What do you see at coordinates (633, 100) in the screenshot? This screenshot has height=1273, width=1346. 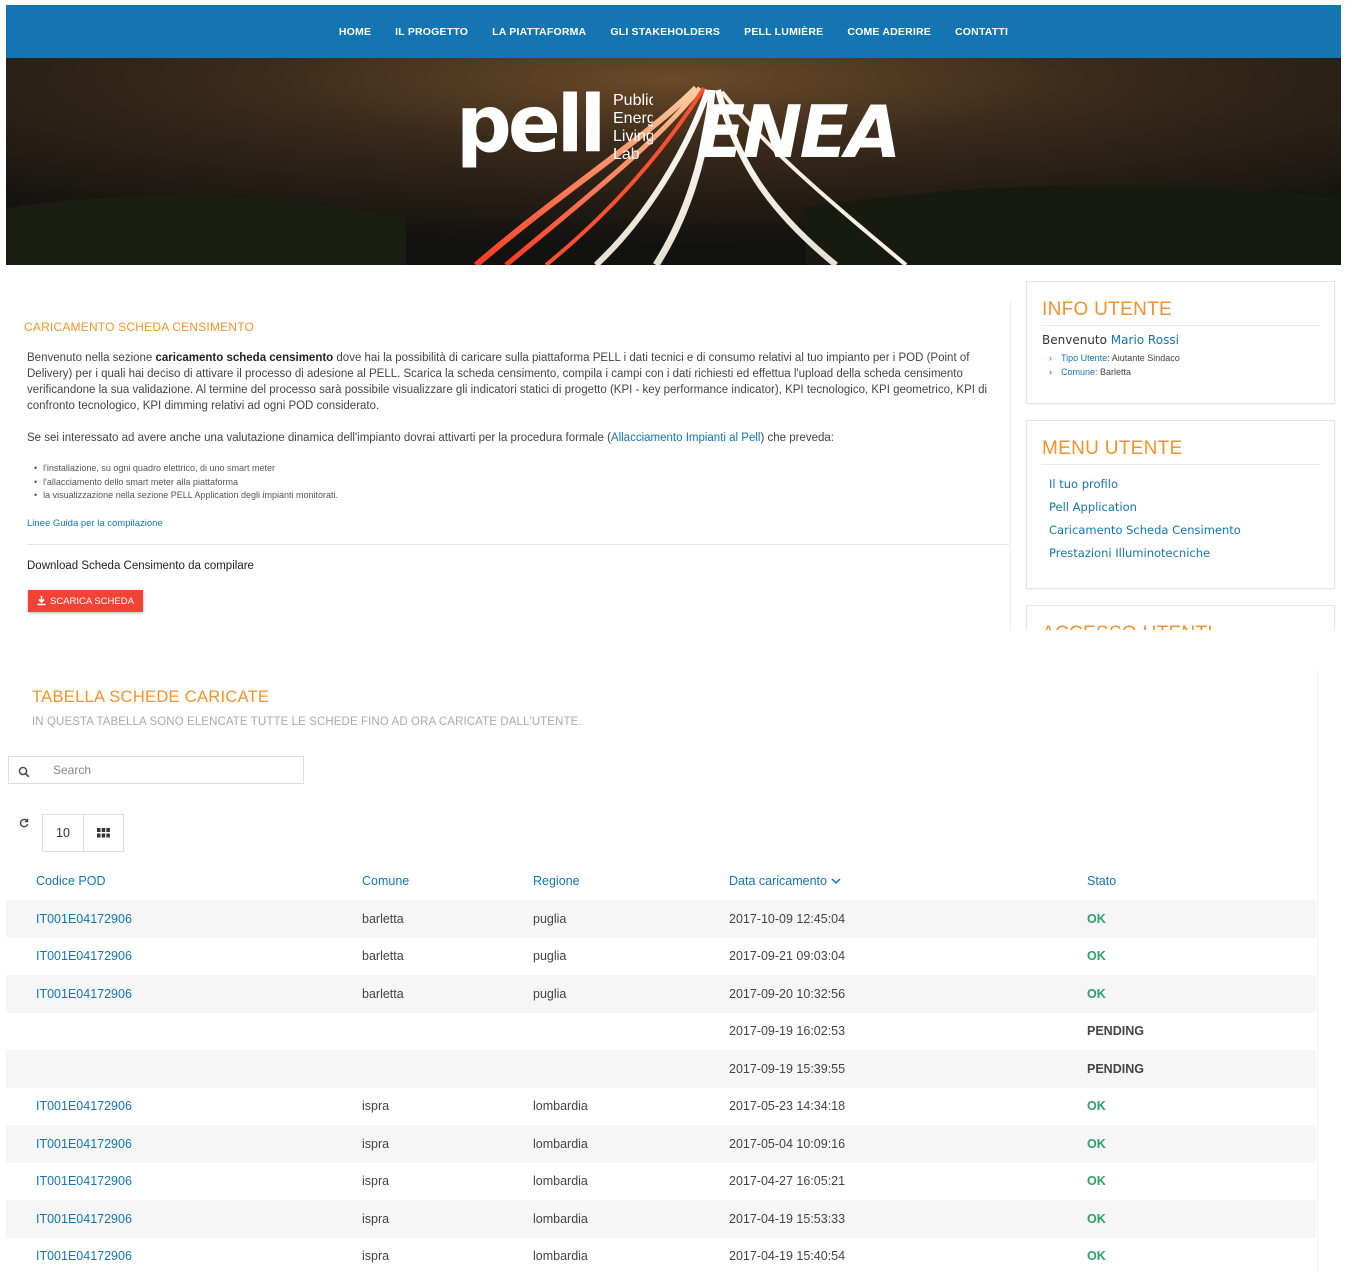 I see `logo-sub-line: Public` at bounding box center [633, 100].